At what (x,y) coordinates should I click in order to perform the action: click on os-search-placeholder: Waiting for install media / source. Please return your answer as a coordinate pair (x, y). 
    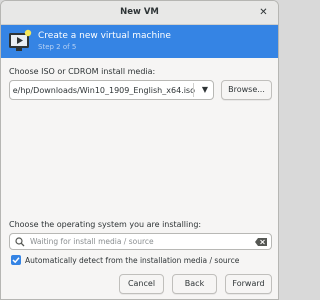
    Looking at the image, I should click on (92, 241).